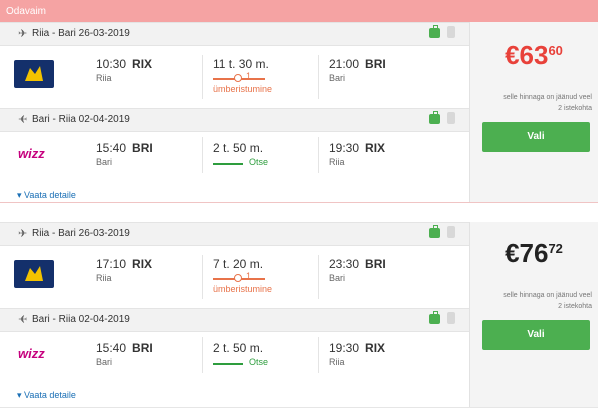  What do you see at coordinates (299, 208) in the screenshot?
I see `card-separator` at bounding box center [299, 208].